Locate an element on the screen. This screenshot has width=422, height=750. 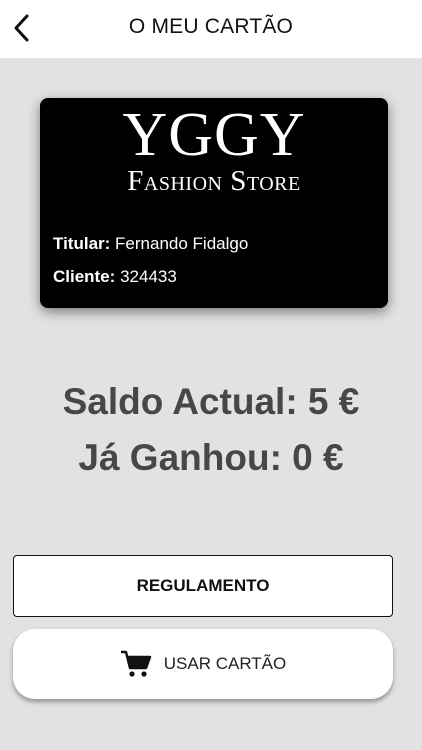
card-holder-label: Titular: is located at coordinates (82, 243).